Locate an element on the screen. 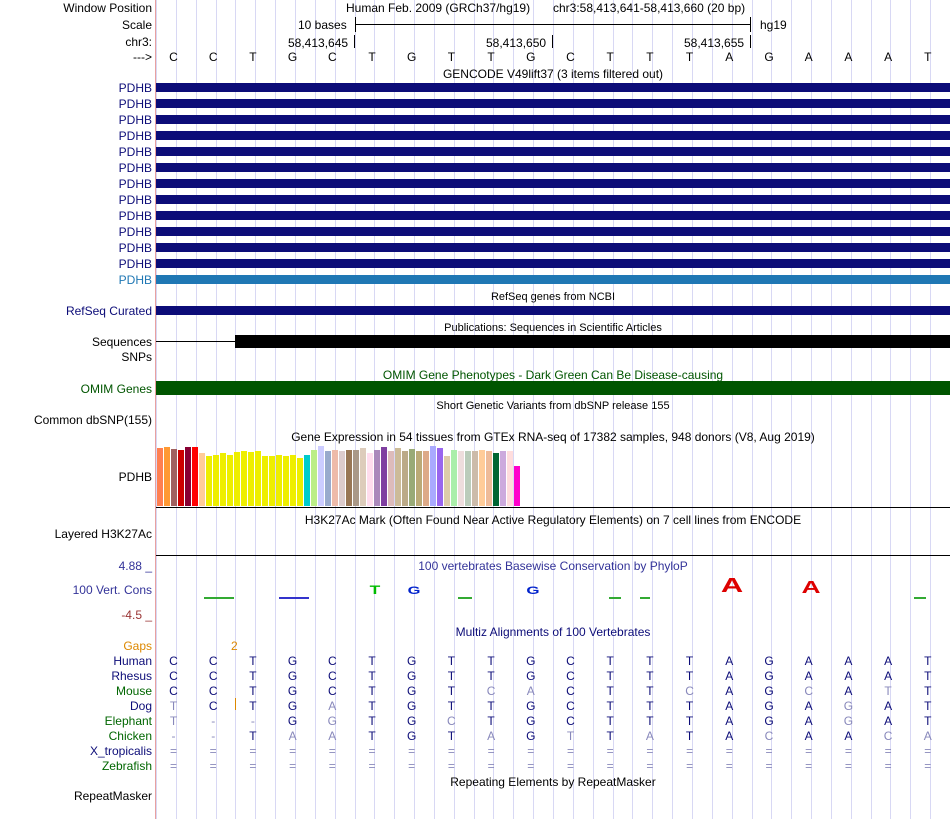  multiz-species-label: Human is located at coordinates (132, 661).